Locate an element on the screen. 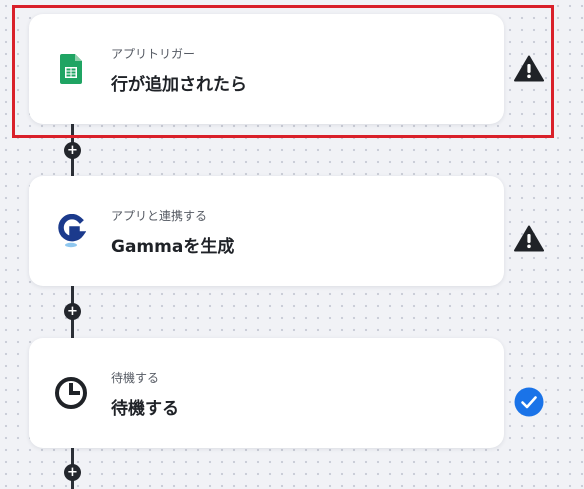  step-title: 行が追加されたら is located at coordinates (179, 85).